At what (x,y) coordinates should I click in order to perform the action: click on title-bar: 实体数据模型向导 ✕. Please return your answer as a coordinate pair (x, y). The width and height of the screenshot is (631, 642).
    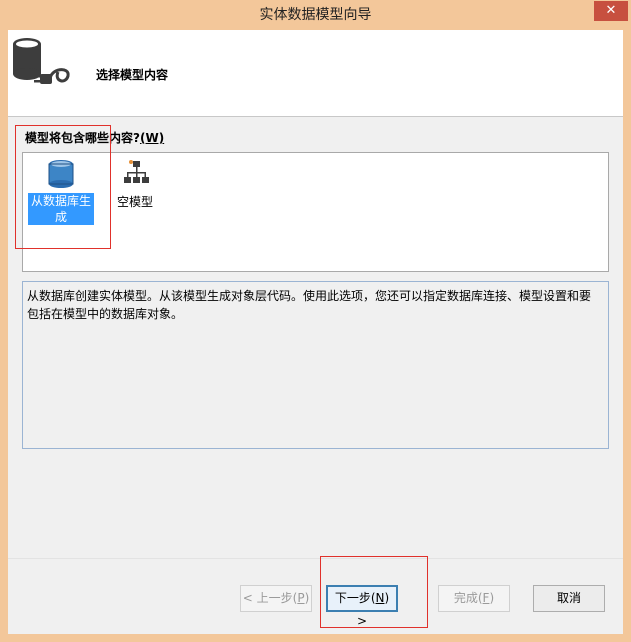
    Looking at the image, I should click on (315, 15).